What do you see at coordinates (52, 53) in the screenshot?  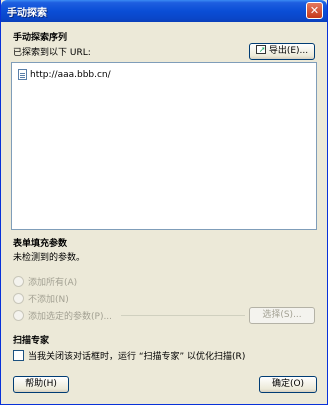 I see `explored-url-label: 已探索到以下 URL:` at bounding box center [52, 53].